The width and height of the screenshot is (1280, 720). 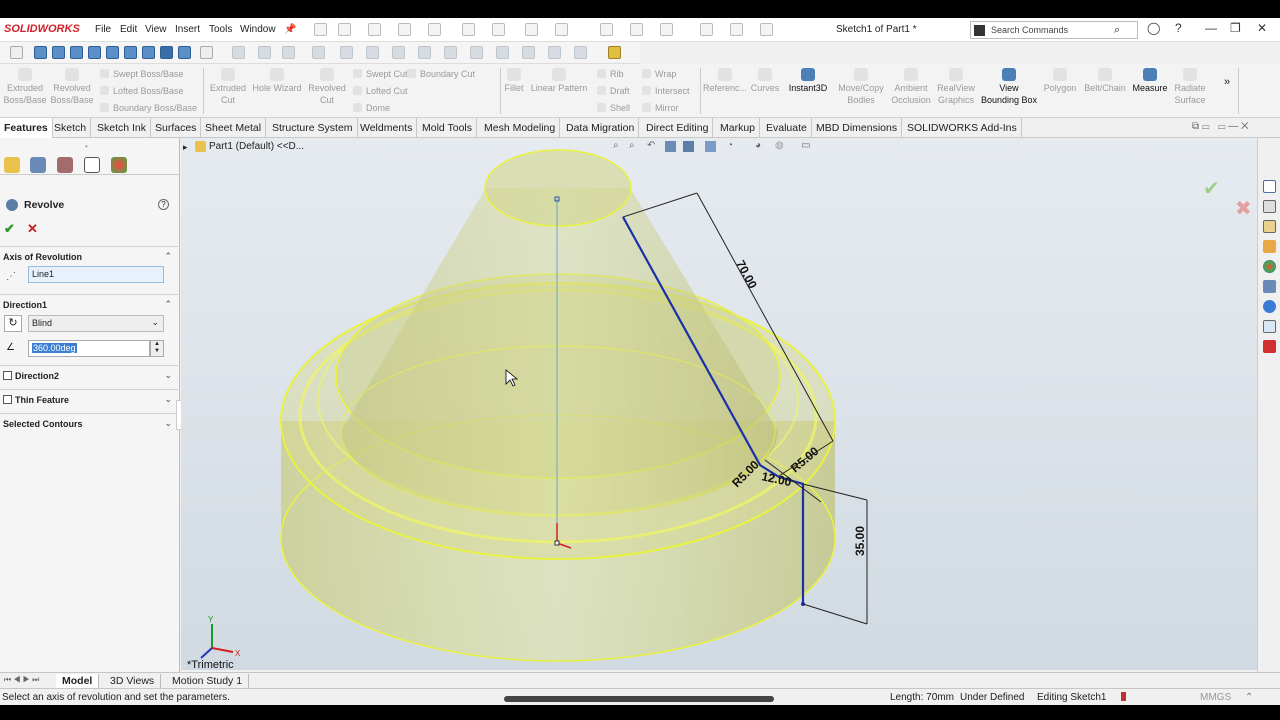 I want to click on view-bounding-box-button: View Bounding Box, so click(x=1009, y=87).